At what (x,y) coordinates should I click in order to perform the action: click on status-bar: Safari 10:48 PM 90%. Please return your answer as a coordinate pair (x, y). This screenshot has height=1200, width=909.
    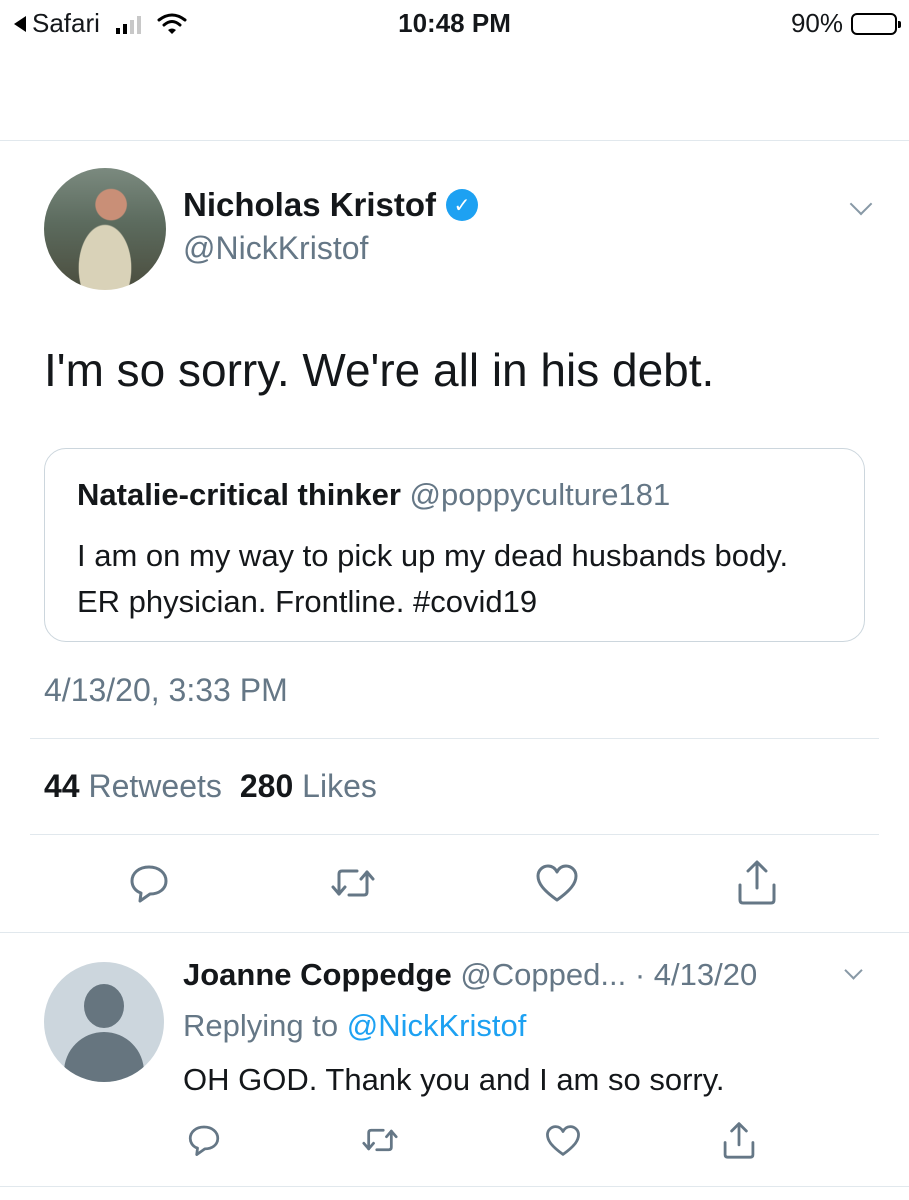
    Looking at the image, I should click on (454, 23).